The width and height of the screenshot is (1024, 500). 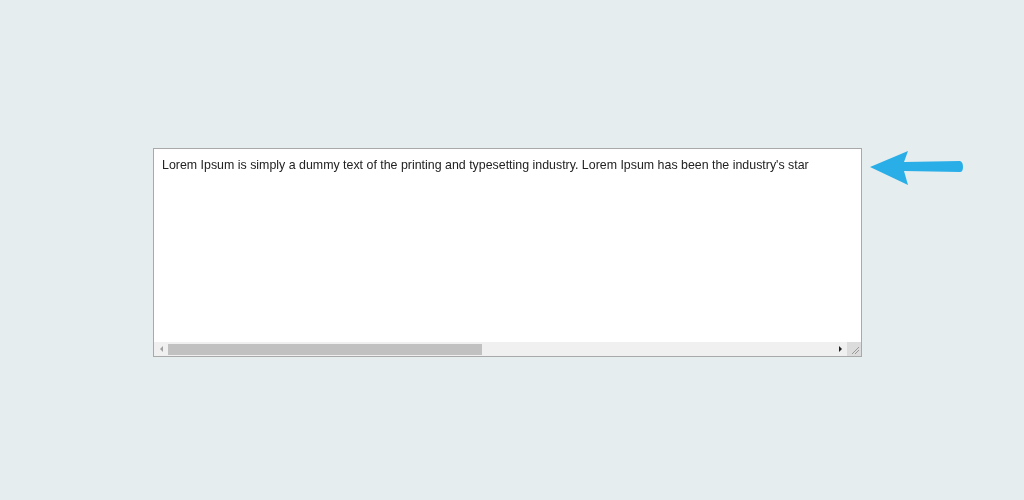 What do you see at coordinates (507, 349) in the screenshot?
I see `horizontal-scrollbar` at bounding box center [507, 349].